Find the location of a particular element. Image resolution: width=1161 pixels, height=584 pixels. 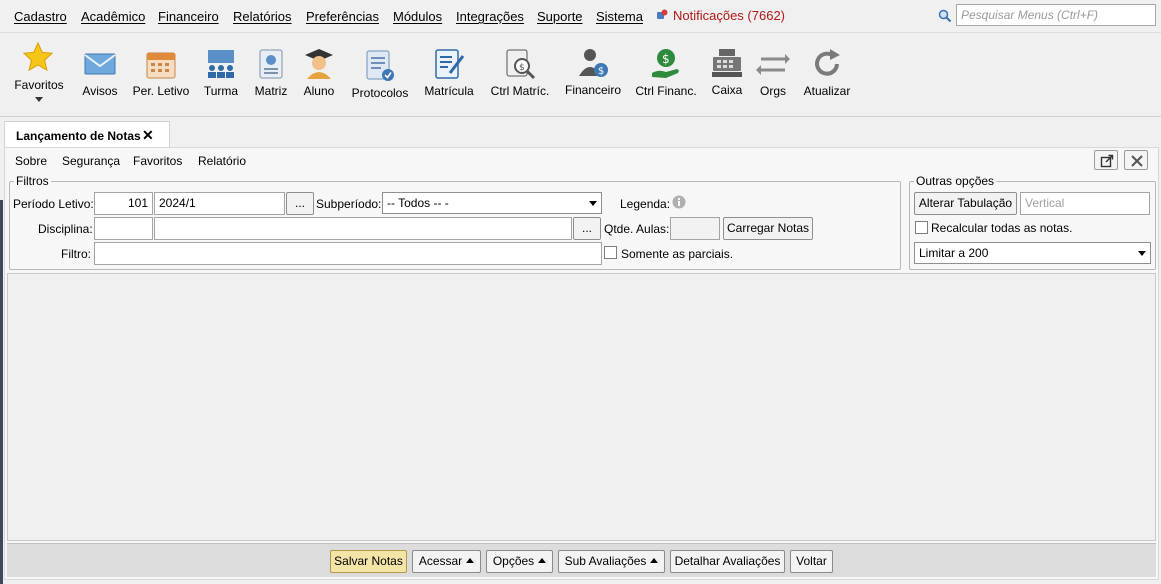

filtros-legend: Filtros is located at coordinates (32, 181).